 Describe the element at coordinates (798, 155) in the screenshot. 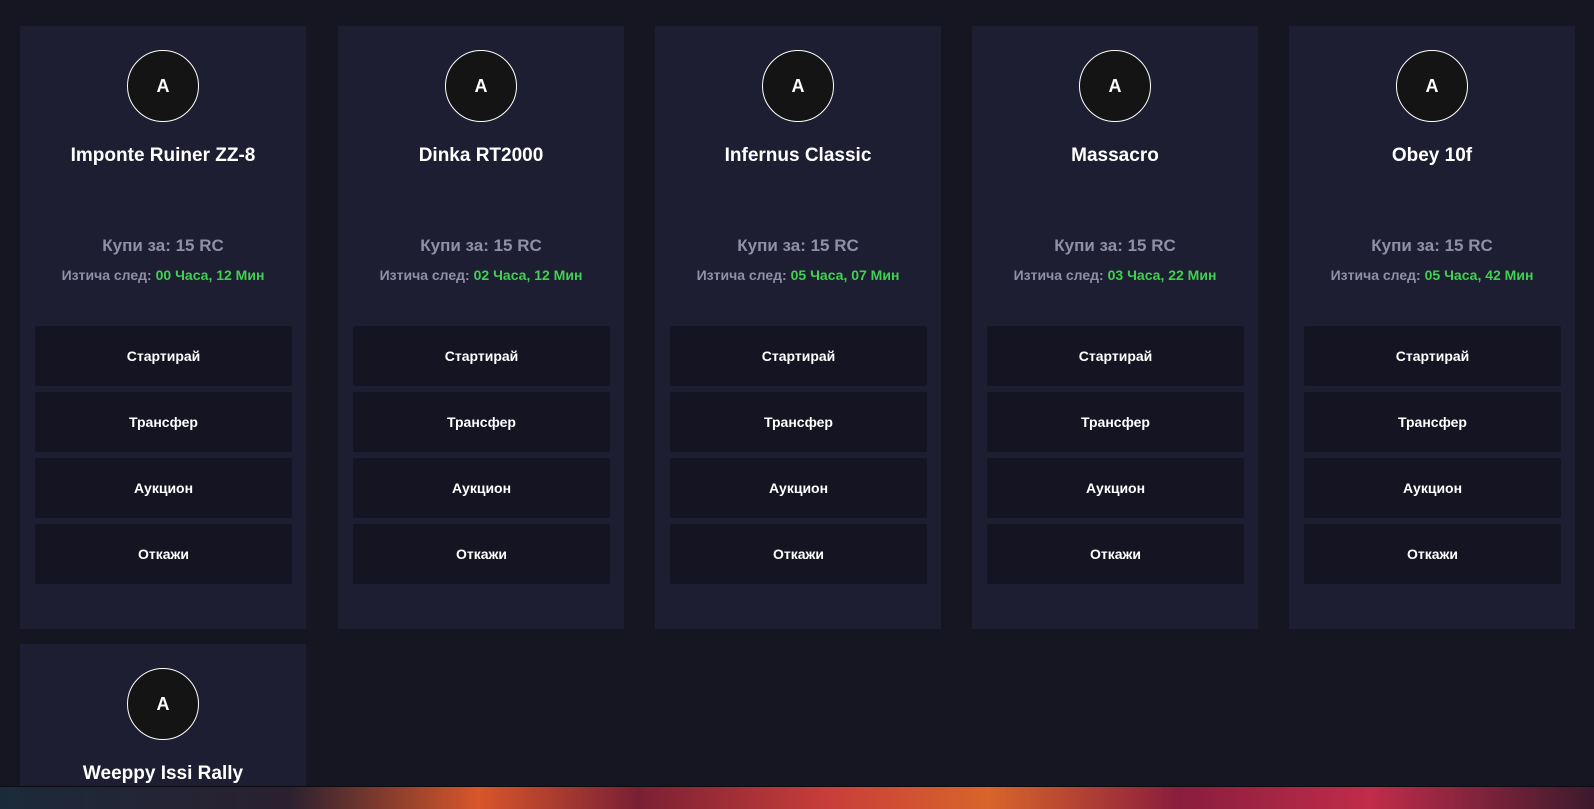

I see `vehicle-name: Infernus Classic` at that location.